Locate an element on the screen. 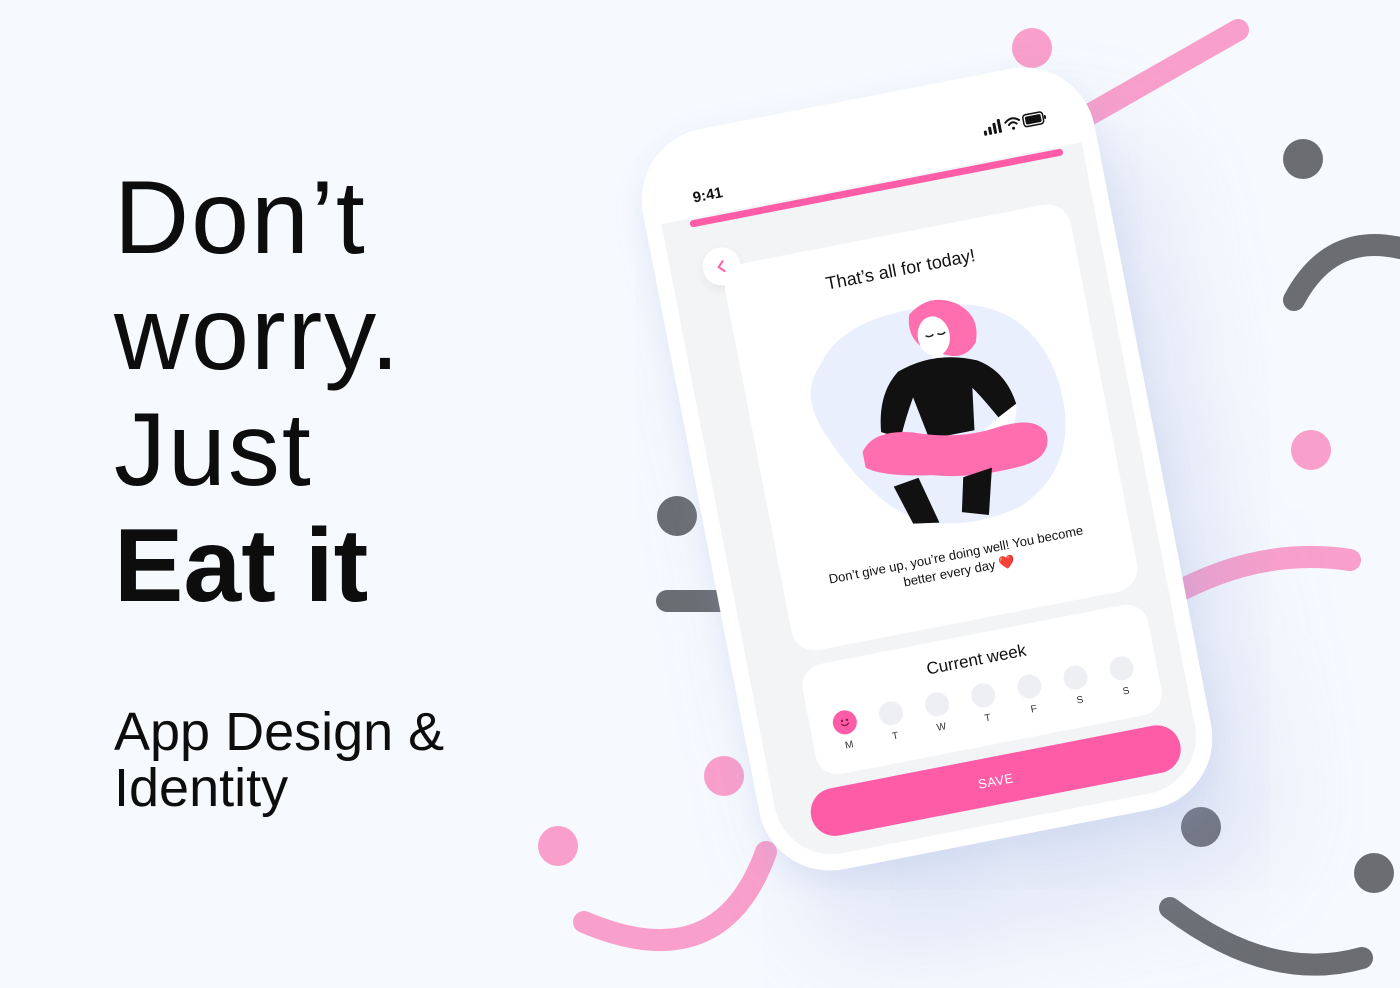 This screenshot has height=988, width=1400. headline-line: worry. is located at coordinates (258, 334).